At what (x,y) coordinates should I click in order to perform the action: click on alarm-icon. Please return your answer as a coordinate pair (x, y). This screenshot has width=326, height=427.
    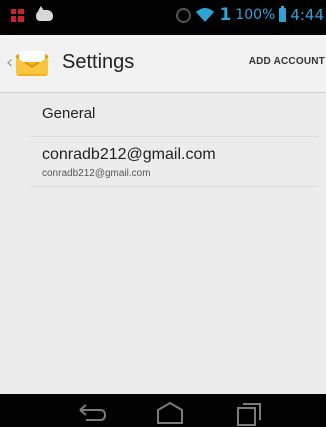
    Looking at the image, I should click on (184, 15).